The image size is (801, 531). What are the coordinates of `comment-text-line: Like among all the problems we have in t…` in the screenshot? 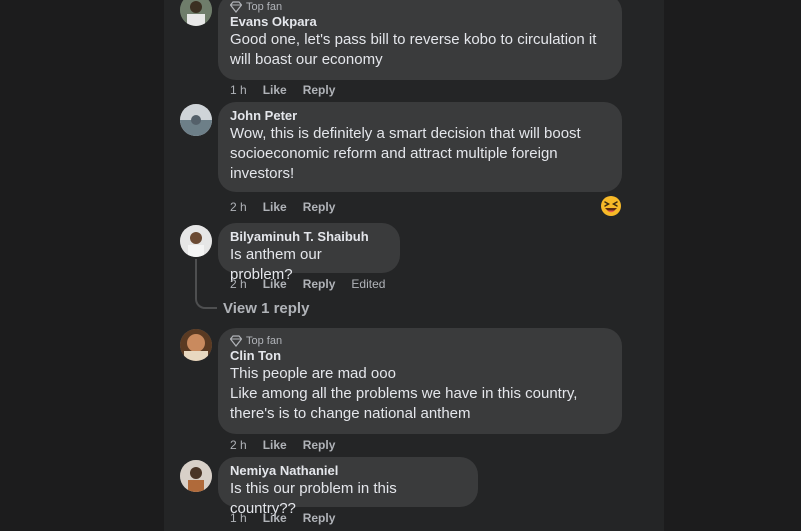 It's located at (404, 393).